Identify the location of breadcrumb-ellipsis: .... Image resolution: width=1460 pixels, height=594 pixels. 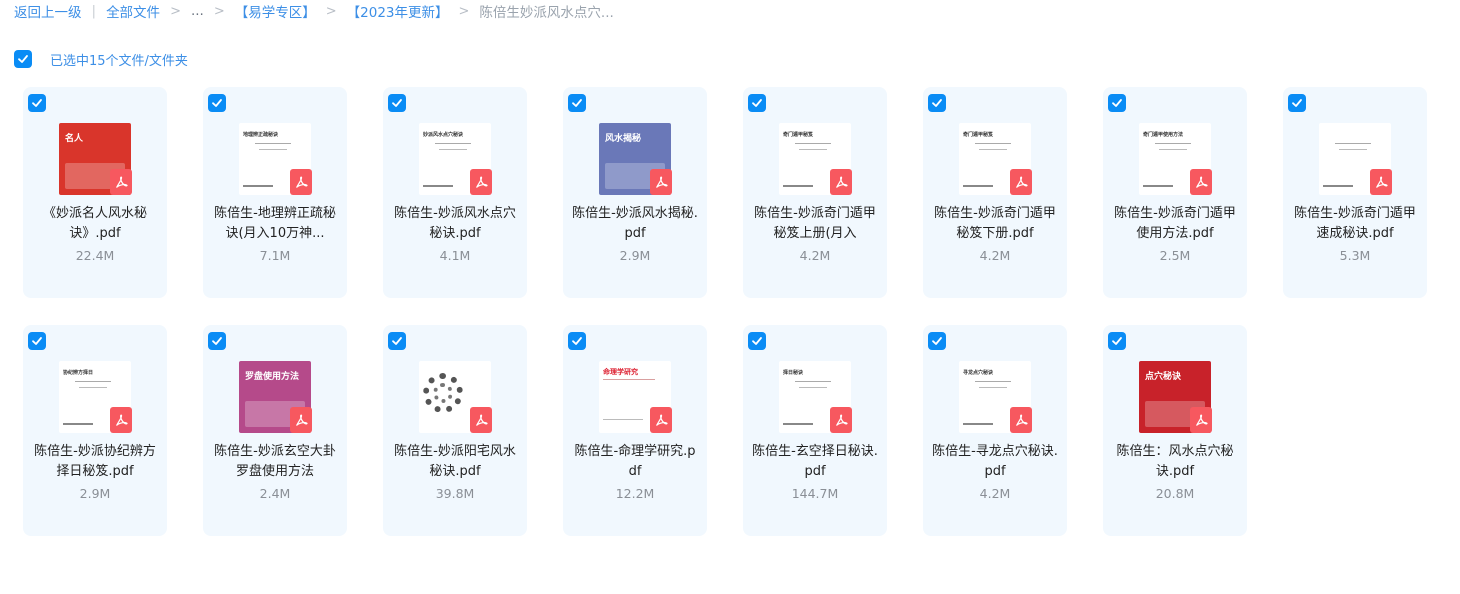
(197, 11).